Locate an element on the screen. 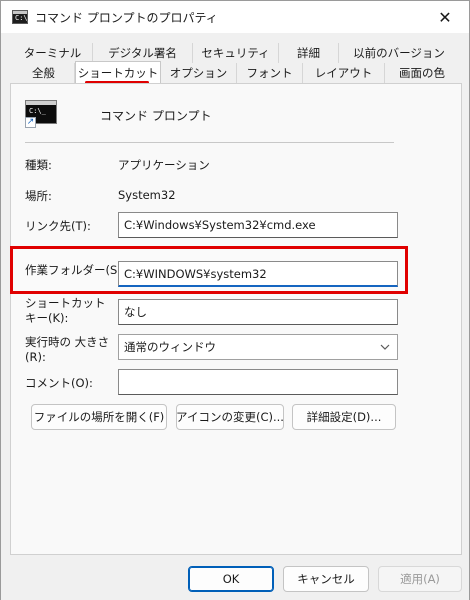 Image resolution: width=470 pixels, height=600 pixels. location-label: 場所: is located at coordinates (38, 196).